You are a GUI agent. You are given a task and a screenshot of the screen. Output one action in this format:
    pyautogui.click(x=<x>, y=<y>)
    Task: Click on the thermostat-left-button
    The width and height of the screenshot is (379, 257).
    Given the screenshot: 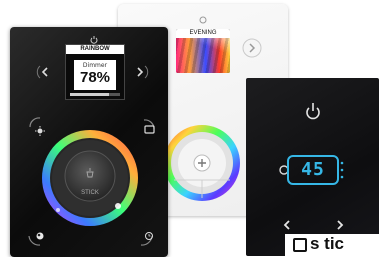 What is the action you would take?
    pyautogui.click(x=286, y=225)
    